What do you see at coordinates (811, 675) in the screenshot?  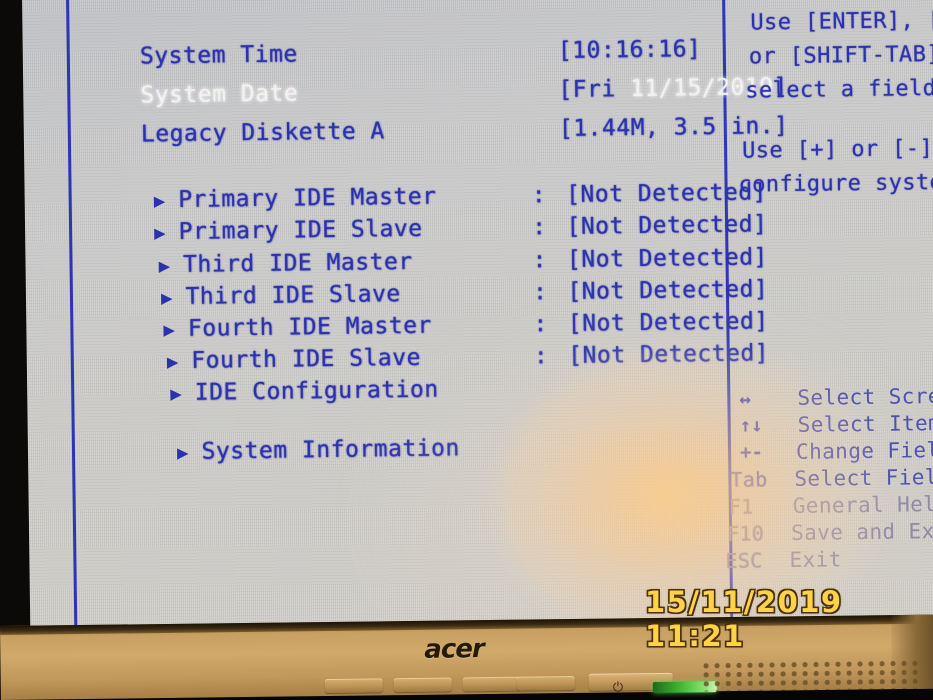 I see `speaker-vent-grille` at bounding box center [811, 675].